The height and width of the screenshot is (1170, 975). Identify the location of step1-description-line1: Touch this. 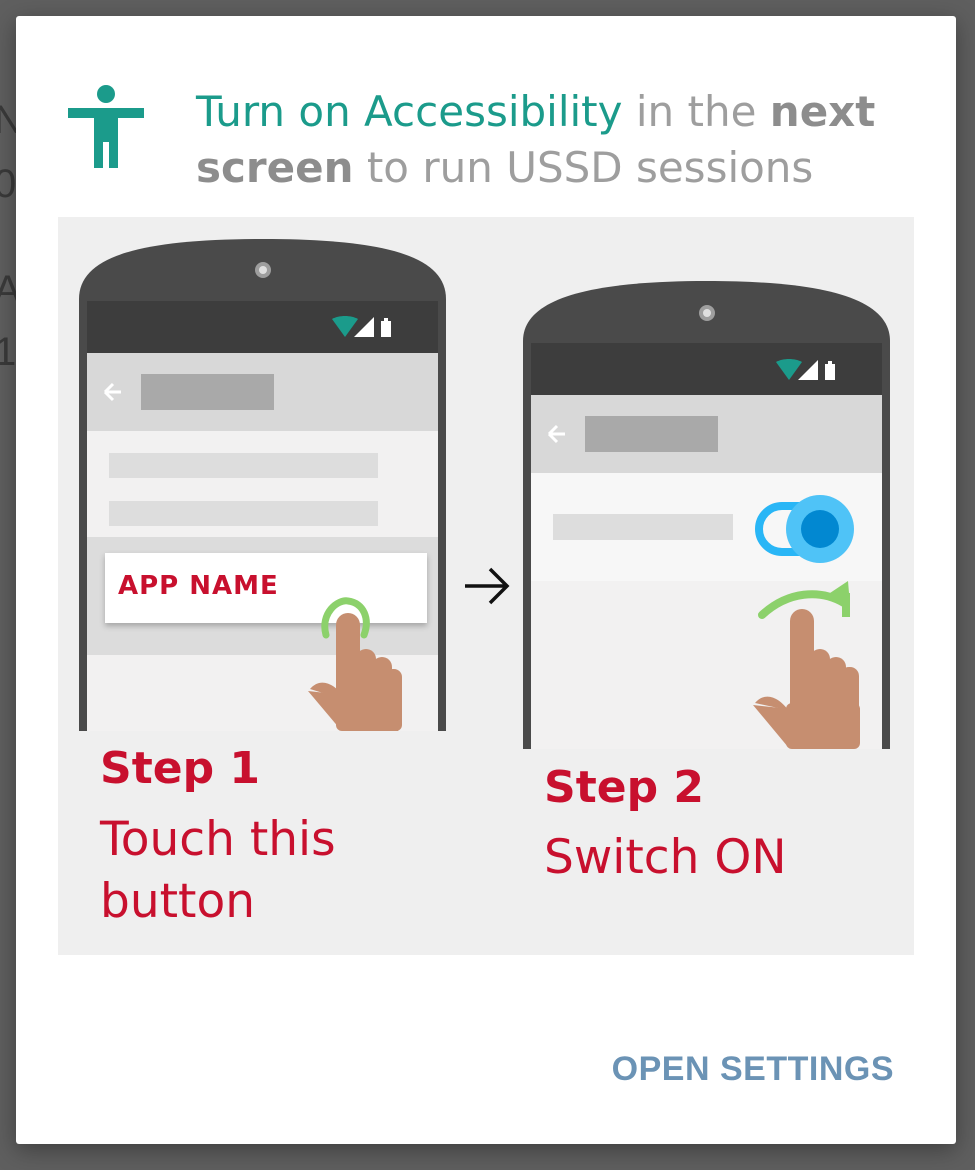
(218, 839).